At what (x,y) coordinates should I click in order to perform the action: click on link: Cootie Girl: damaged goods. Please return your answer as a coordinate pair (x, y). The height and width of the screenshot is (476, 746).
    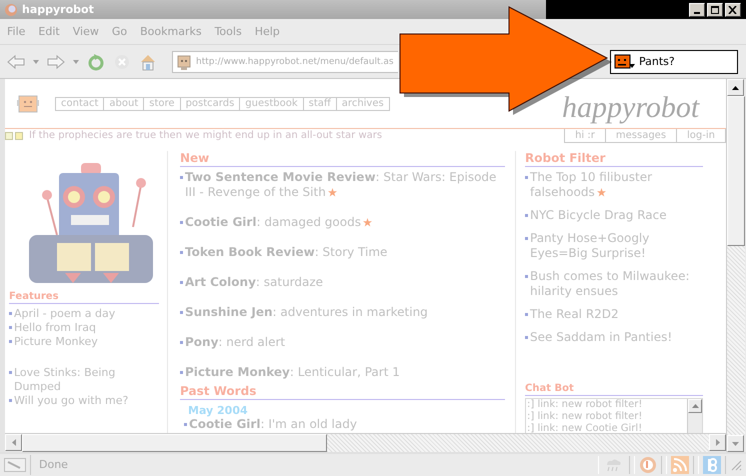
    Looking at the image, I should click on (278, 222).